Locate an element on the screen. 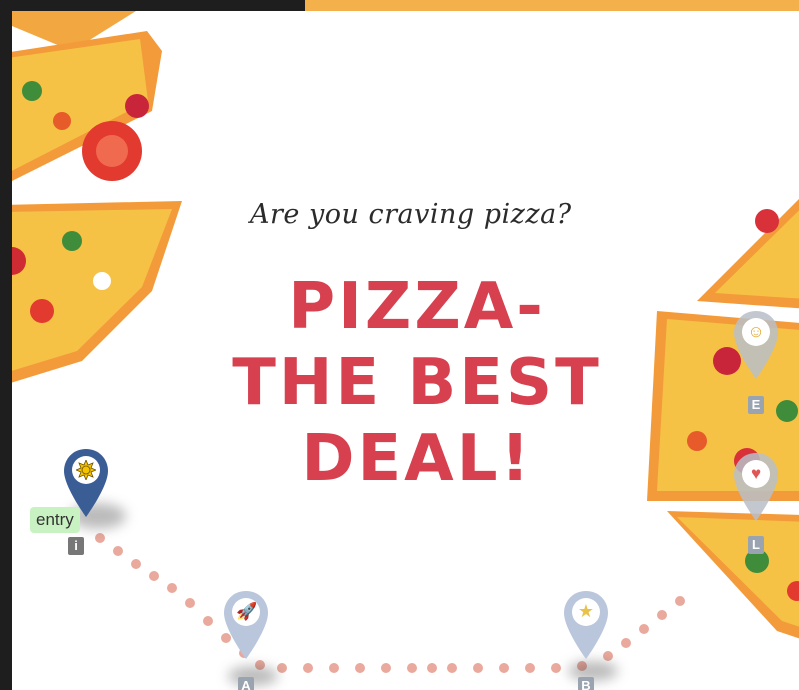  waypoint-e-marker is located at coordinates (756, 345).